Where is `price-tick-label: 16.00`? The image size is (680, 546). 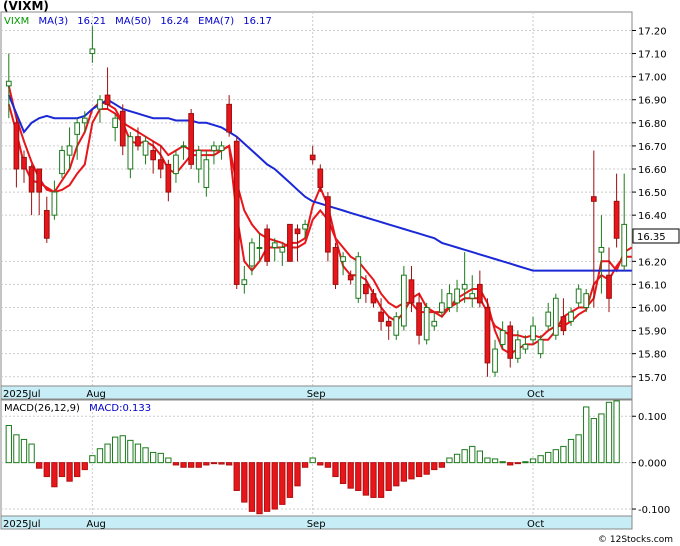 price-tick-label: 16.00 is located at coordinates (652, 309).